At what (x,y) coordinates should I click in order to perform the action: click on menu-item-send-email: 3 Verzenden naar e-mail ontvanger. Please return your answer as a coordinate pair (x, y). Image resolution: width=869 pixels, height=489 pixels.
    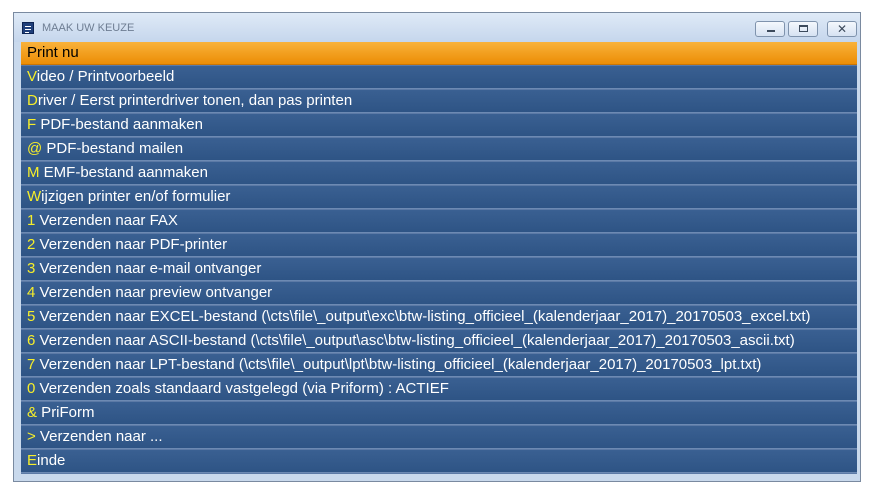
    Looking at the image, I should click on (439, 269).